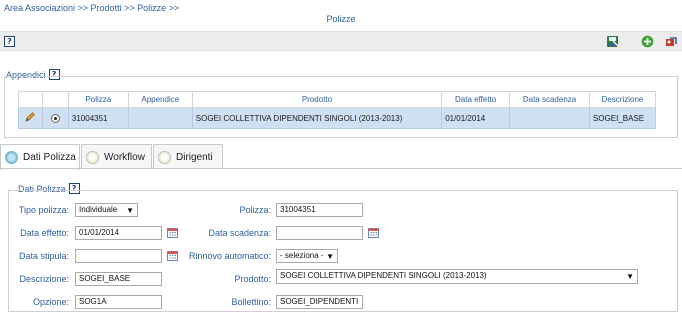  Describe the element at coordinates (622, 118) in the screenshot. I see `cell-descrizione: SOGEI_BASE` at that location.